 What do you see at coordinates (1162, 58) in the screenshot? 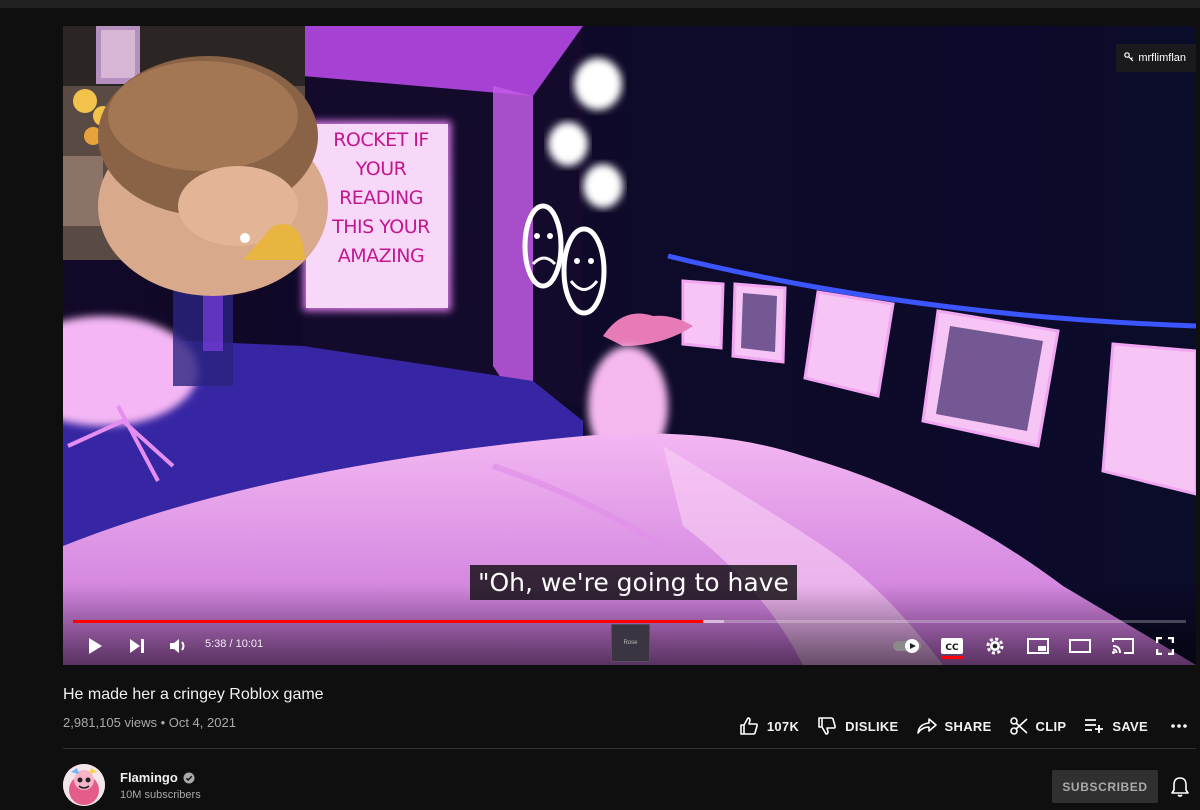
I see `watermark-text: mrflimflan` at bounding box center [1162, 58].